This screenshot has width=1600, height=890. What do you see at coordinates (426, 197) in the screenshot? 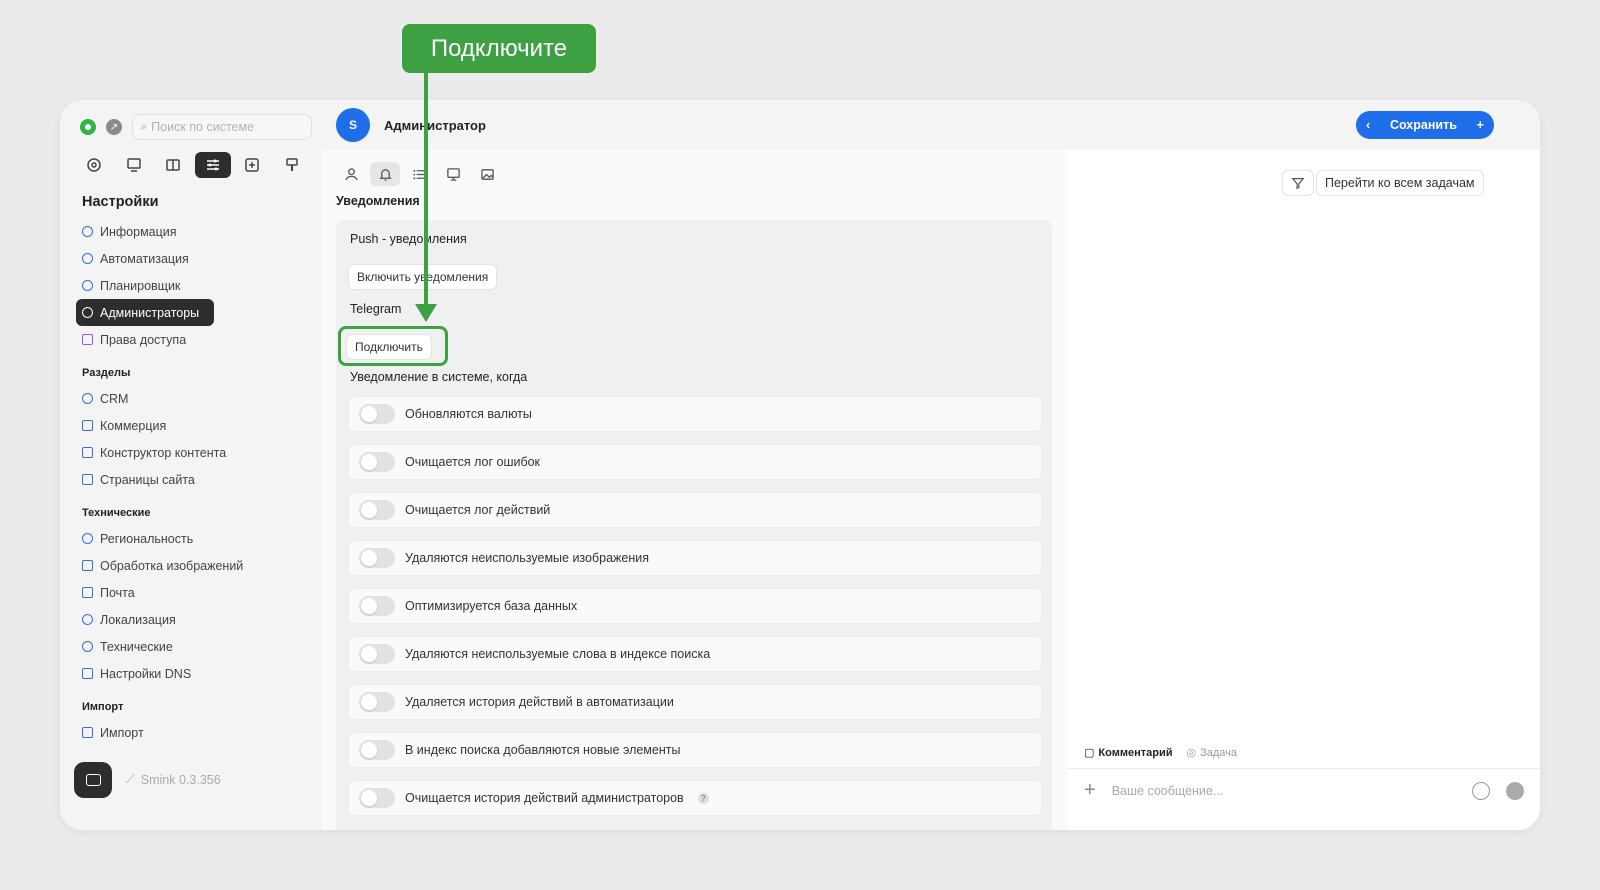
I see `callout-arrow` at bounding box center [426, 197].